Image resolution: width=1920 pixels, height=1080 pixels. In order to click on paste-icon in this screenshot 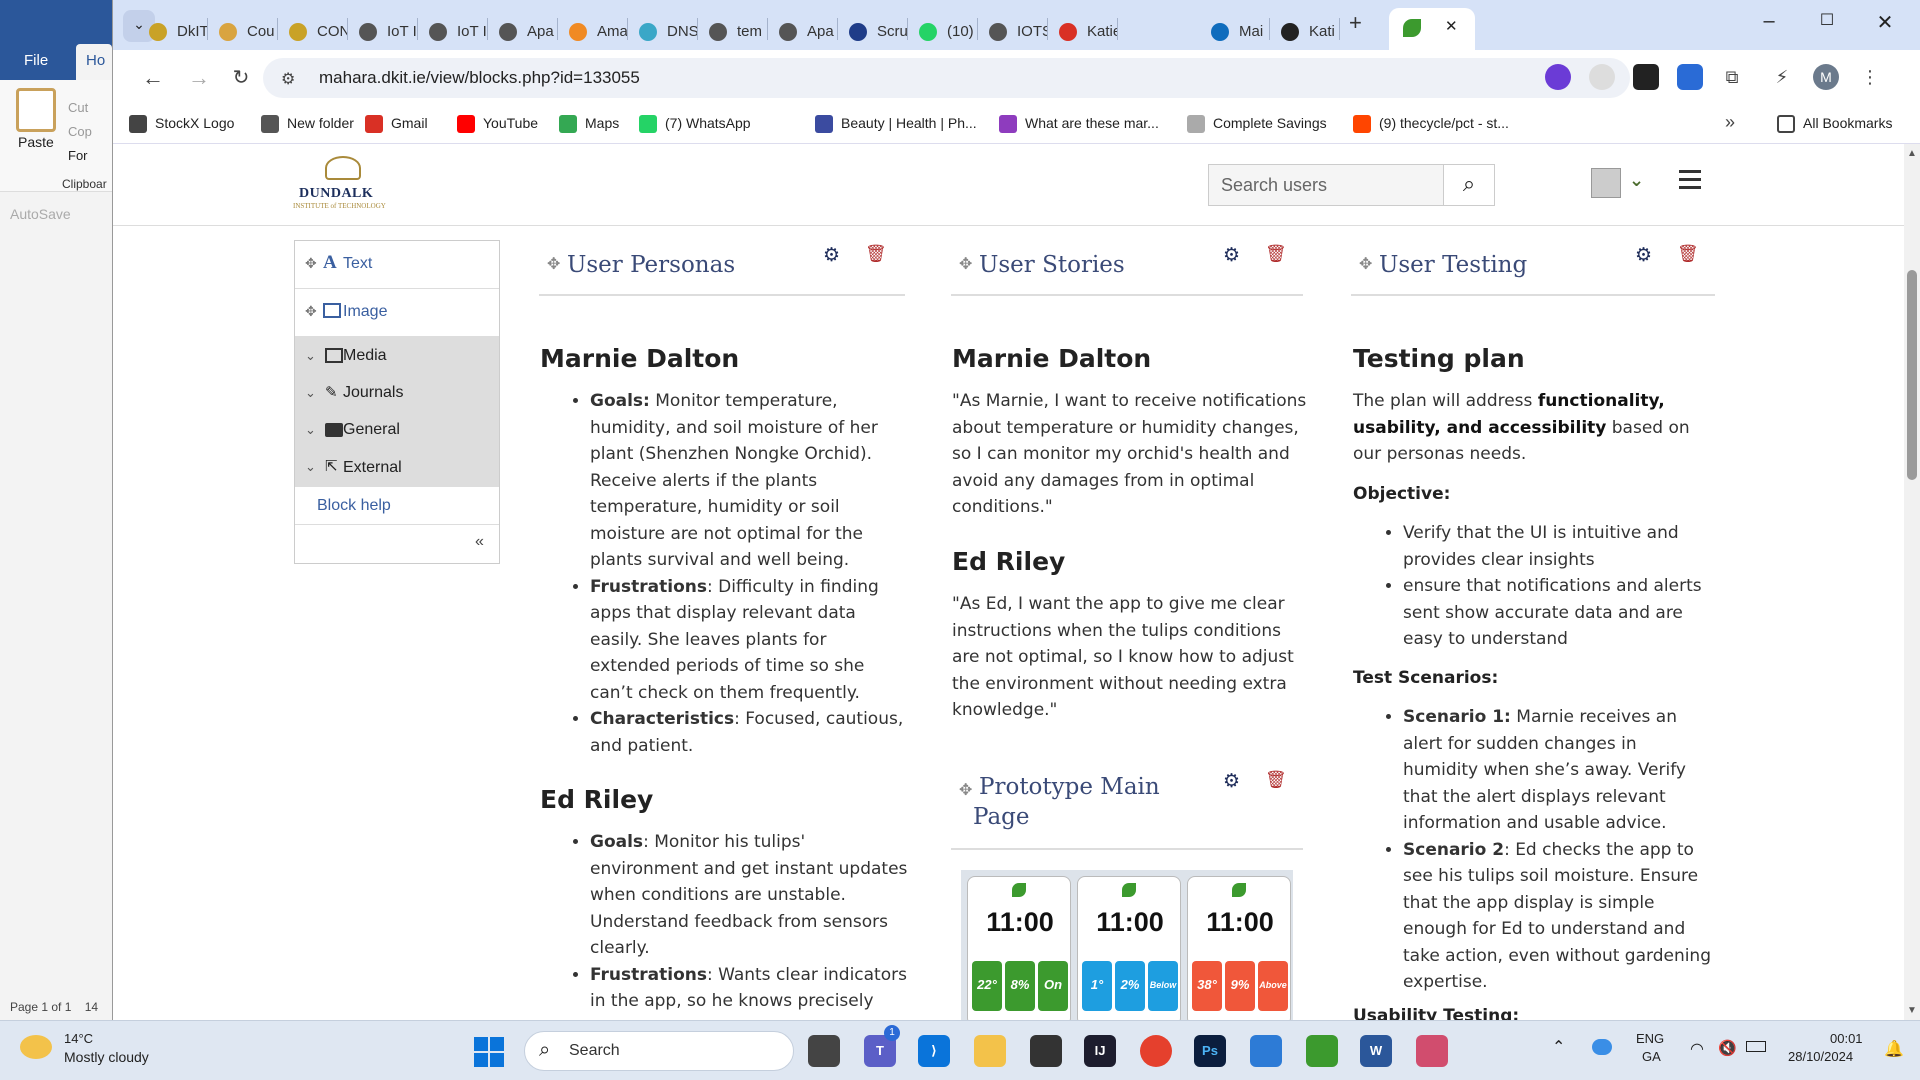, I will do `click(36, 110)`.